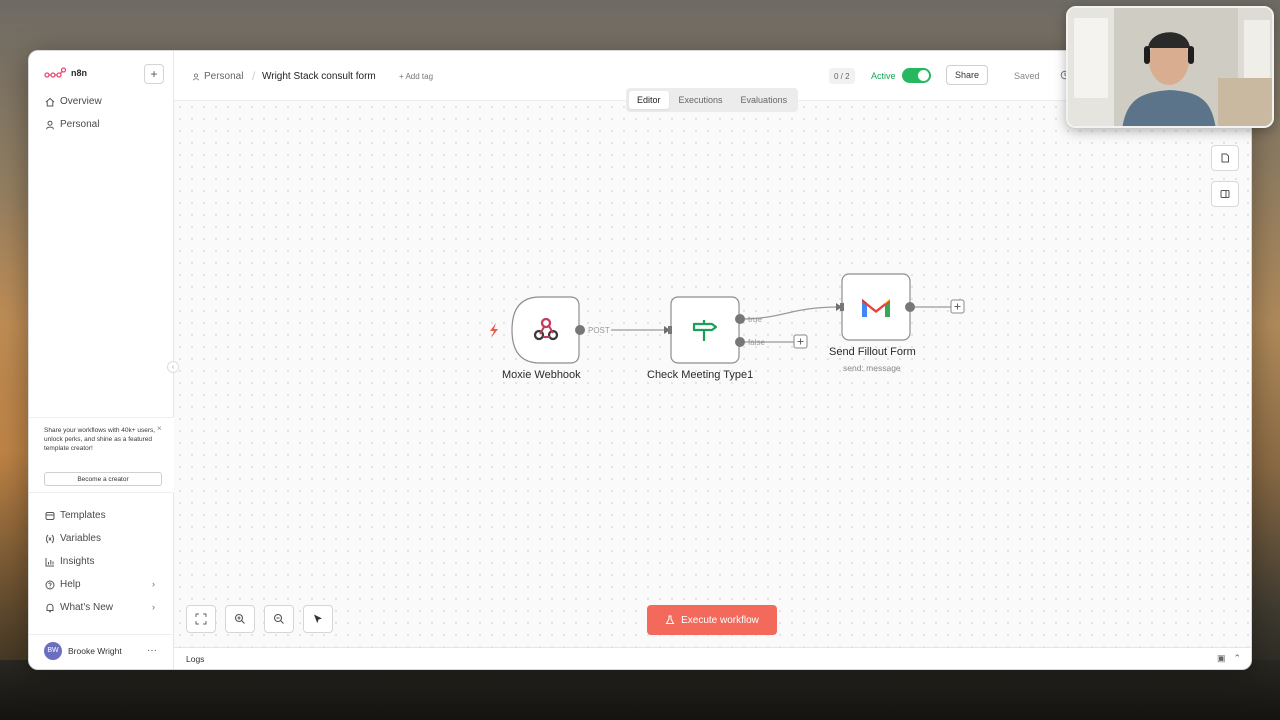 Image resolution: width=1280 pixels, height=720 pixels. I want to click on zoom-in-button, so click(240, 619).